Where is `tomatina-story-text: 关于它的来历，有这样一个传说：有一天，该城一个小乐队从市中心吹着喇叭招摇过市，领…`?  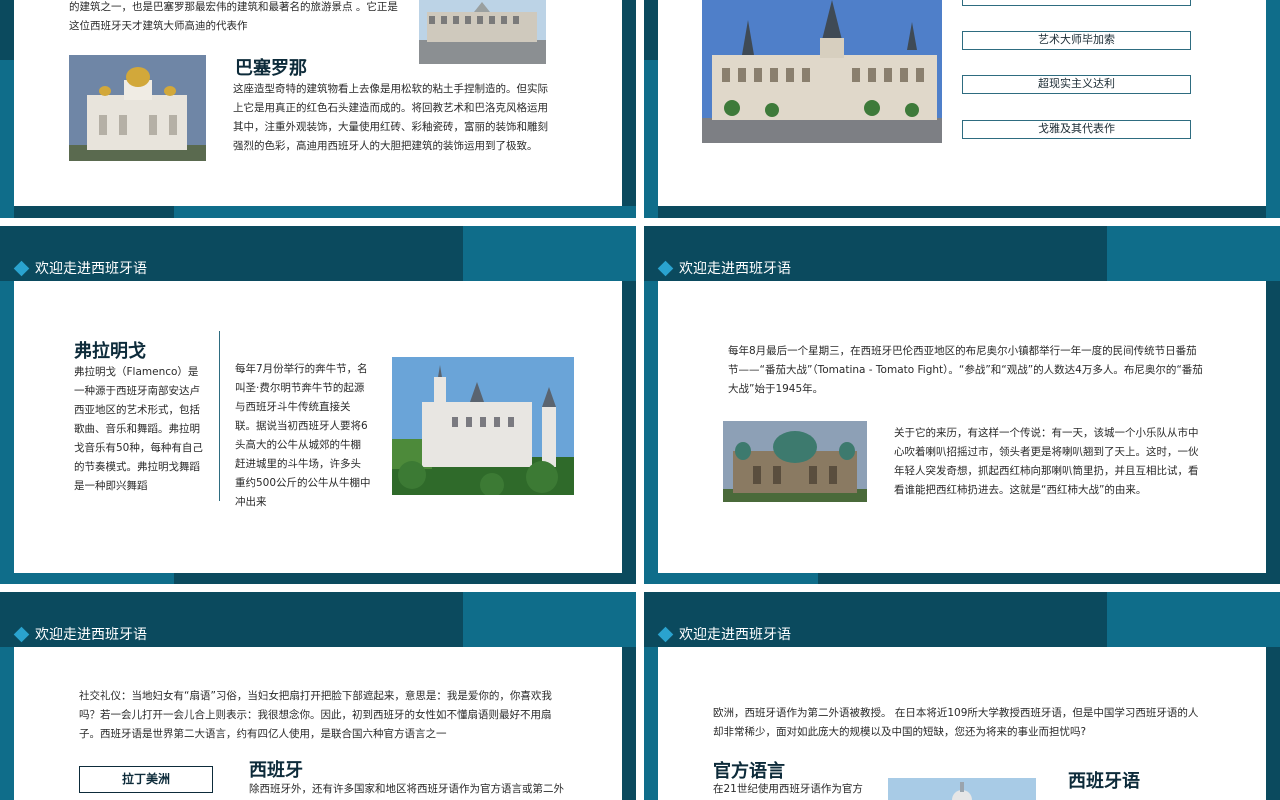
tomatina-story-text: 关于它的来历，有这样一个传说：有一天，该城一个小乐队从市中心吹着喇叭招摇过市，领… is located at coordinates (1046, 461).